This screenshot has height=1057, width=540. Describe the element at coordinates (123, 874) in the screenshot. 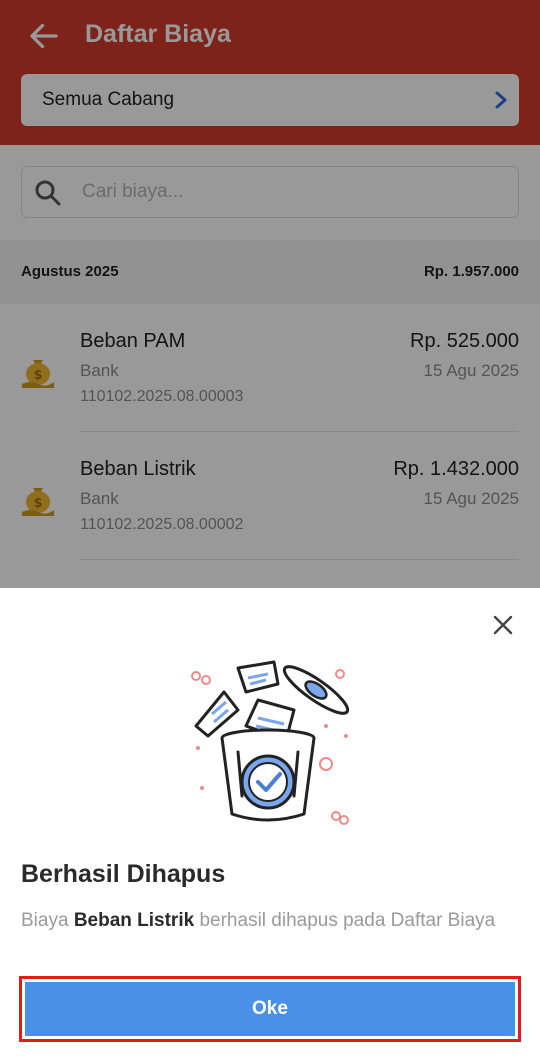

I see `dialog-title: Berhasil Dihapus` at that location.